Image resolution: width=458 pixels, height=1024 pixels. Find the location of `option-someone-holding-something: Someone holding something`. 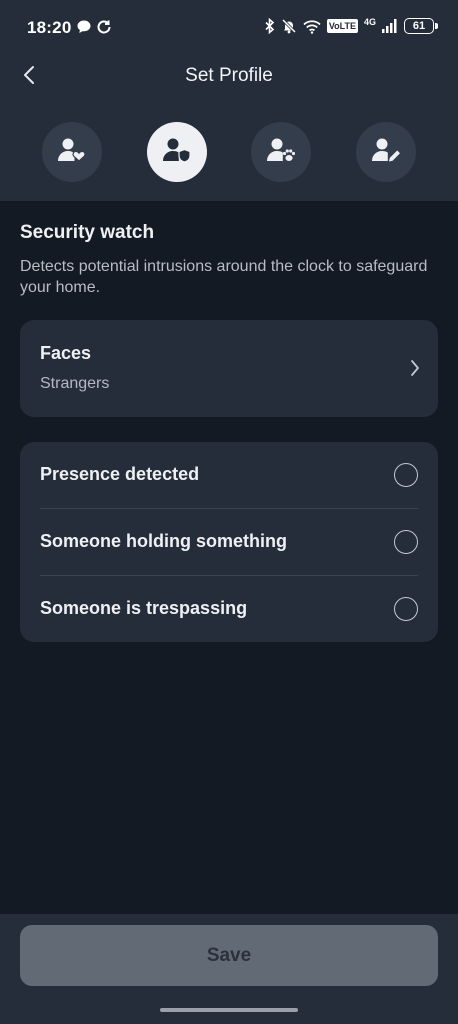

option-someone-holding-something: Someone holding something is located at coordinates (229, 542).